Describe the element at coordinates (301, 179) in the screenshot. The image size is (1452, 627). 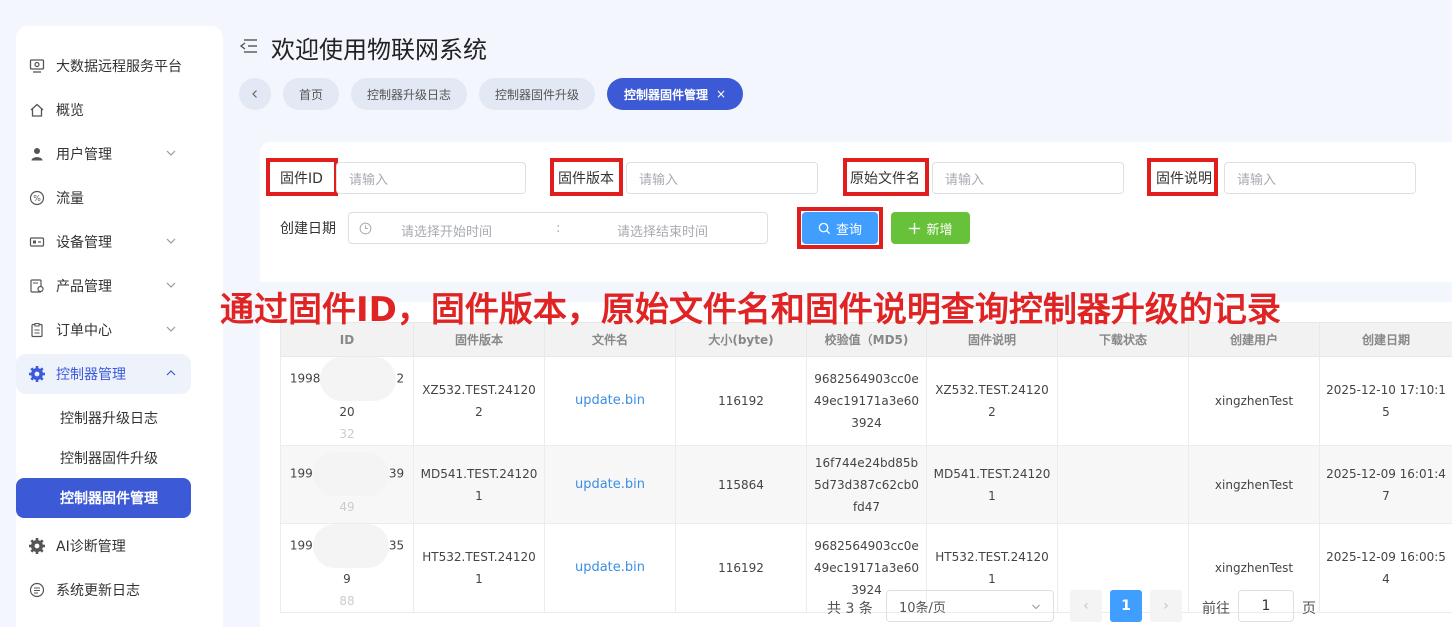
I see `firmware-id-label: 固件ID` at that location.